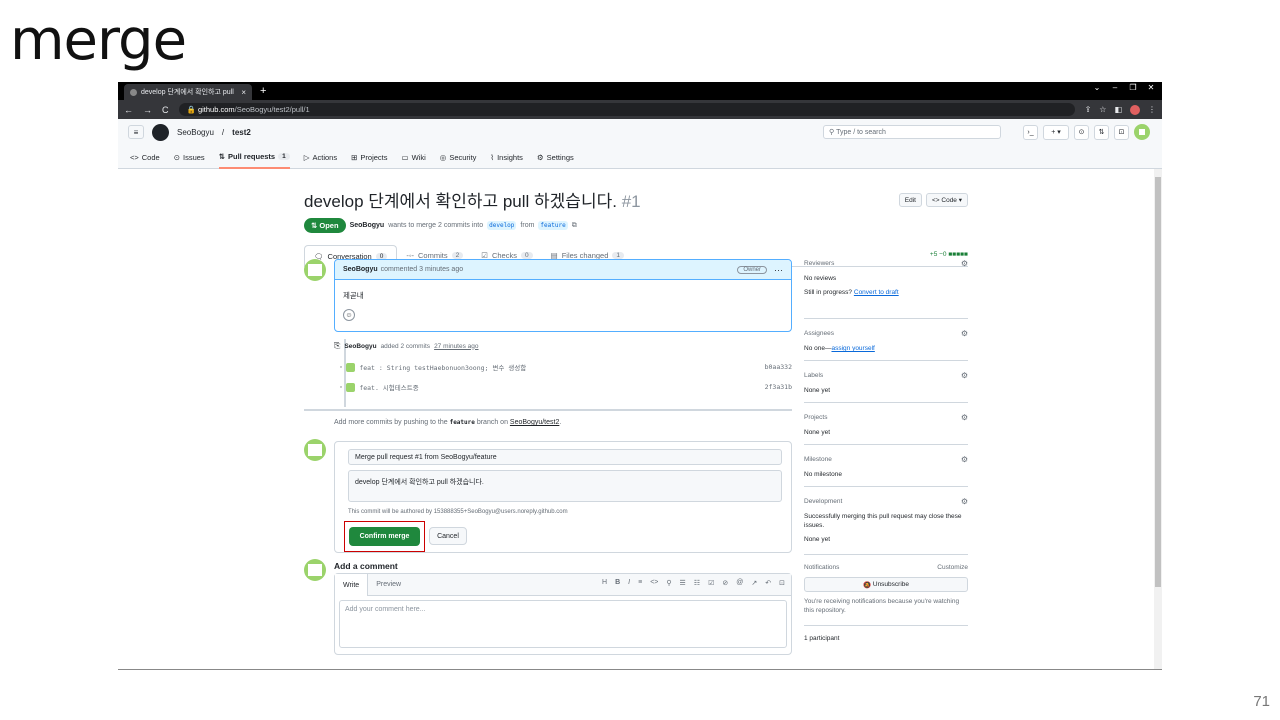  What do you see at coordinates (1118, 109) in the screenshot?
I see `side-panel-icon: ◧` at bounding box center [1118, 109].